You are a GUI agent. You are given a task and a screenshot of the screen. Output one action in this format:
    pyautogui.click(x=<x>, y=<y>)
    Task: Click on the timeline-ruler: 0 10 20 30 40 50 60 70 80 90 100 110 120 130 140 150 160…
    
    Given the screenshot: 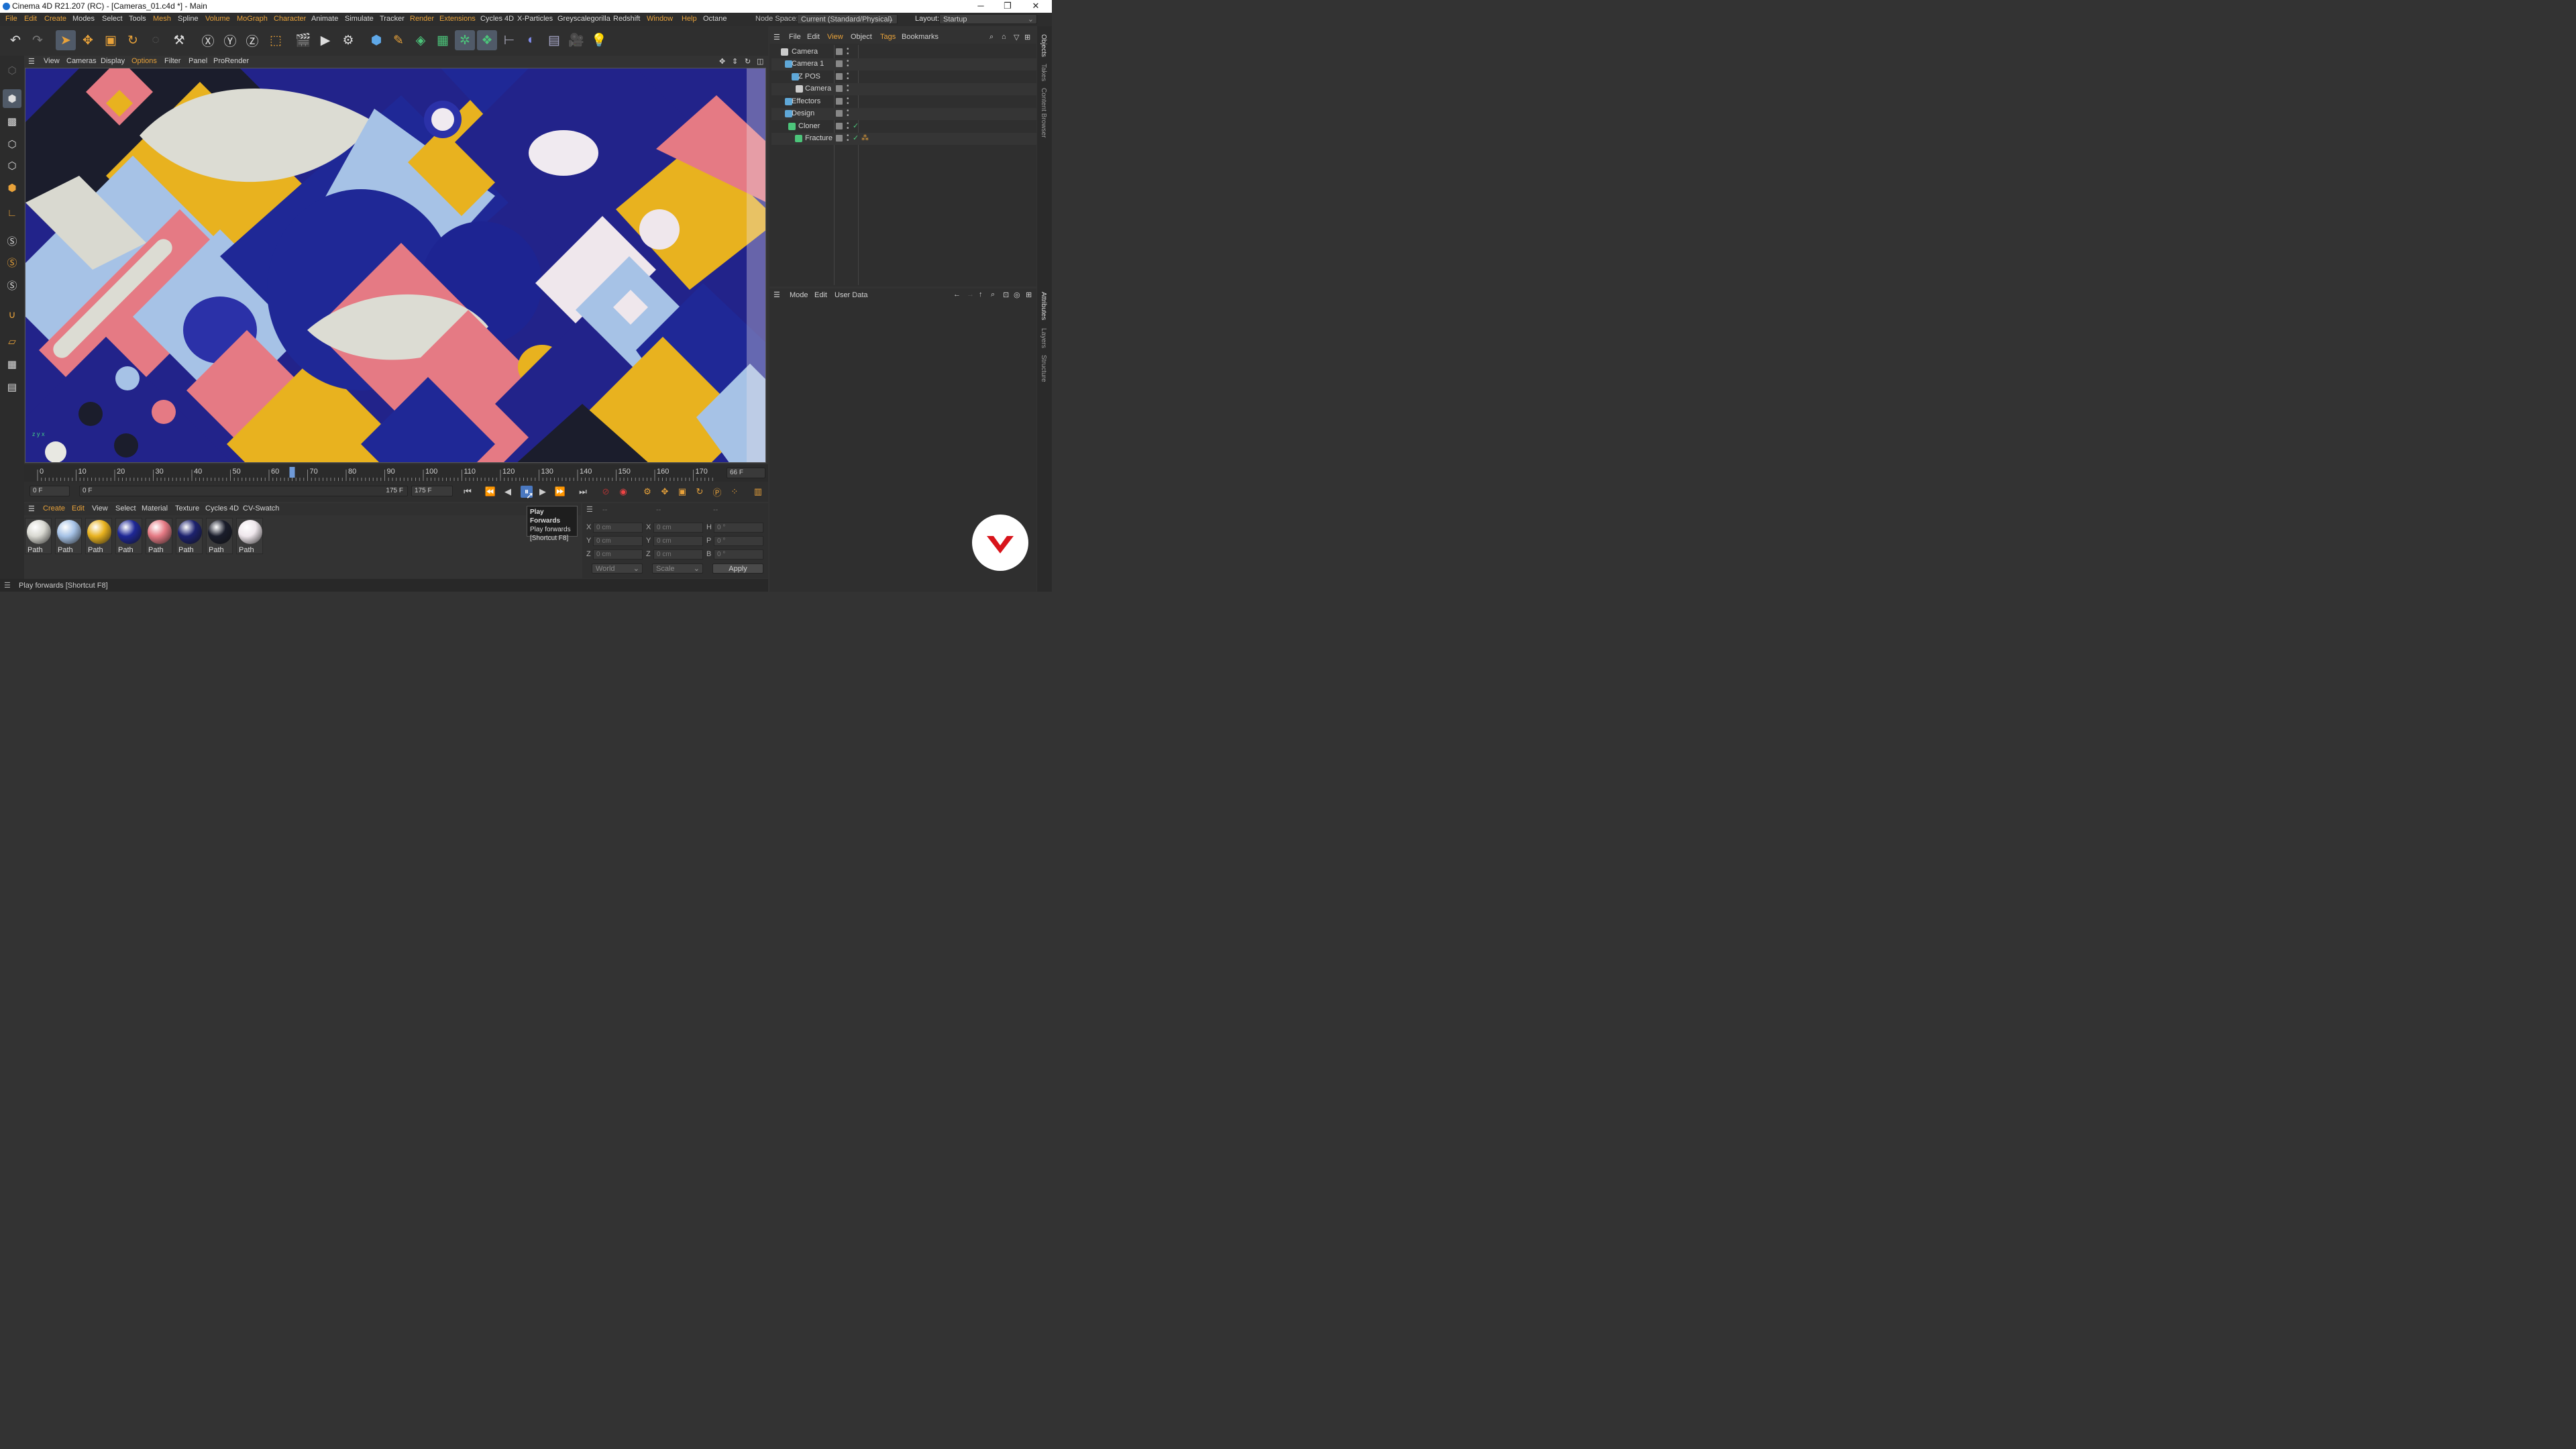 What is the action you would take?
    pyautogui.click(x=396, y=473)
    